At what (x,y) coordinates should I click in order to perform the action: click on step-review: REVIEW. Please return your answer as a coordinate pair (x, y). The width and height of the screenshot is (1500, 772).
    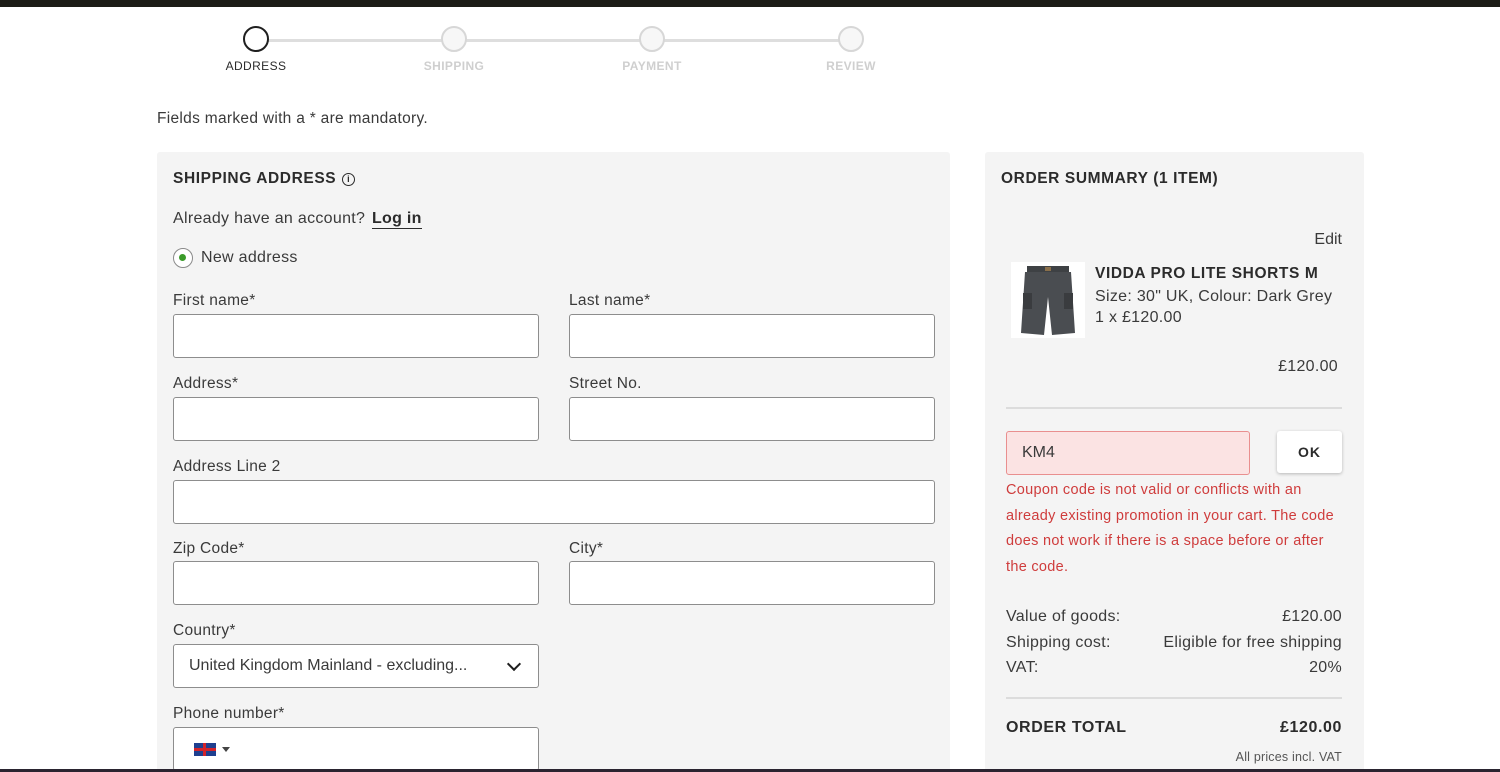
    Looking at the image, I should click on (851, 49).